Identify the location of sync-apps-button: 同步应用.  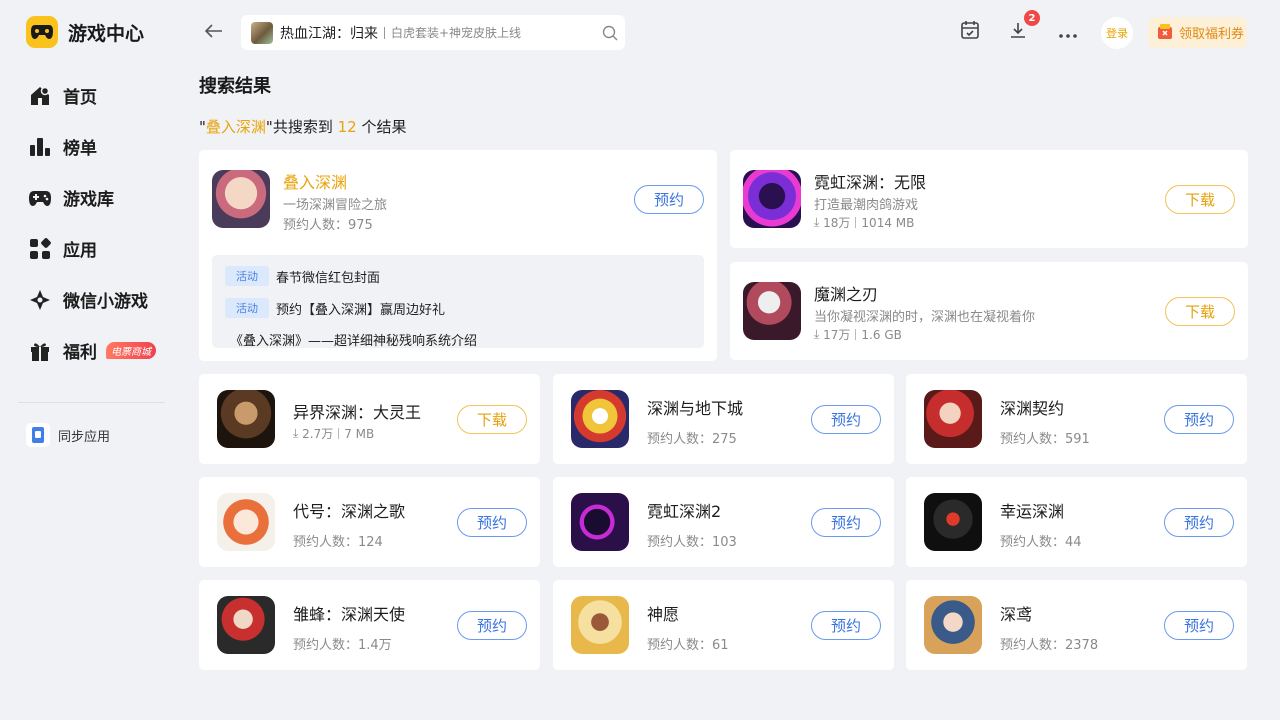
(68, 435).